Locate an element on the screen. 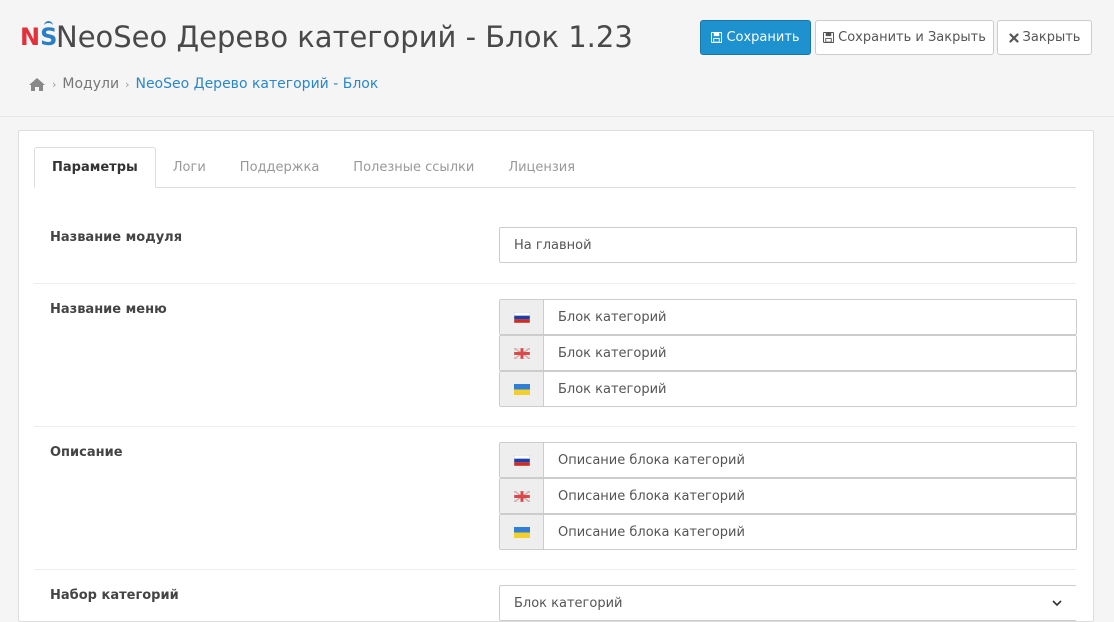 The width and height of the screenshot is (1114, 622). page-title: NeoSeo Дерево категорий - Блок 1.23 is located at coordinates (344, 37).